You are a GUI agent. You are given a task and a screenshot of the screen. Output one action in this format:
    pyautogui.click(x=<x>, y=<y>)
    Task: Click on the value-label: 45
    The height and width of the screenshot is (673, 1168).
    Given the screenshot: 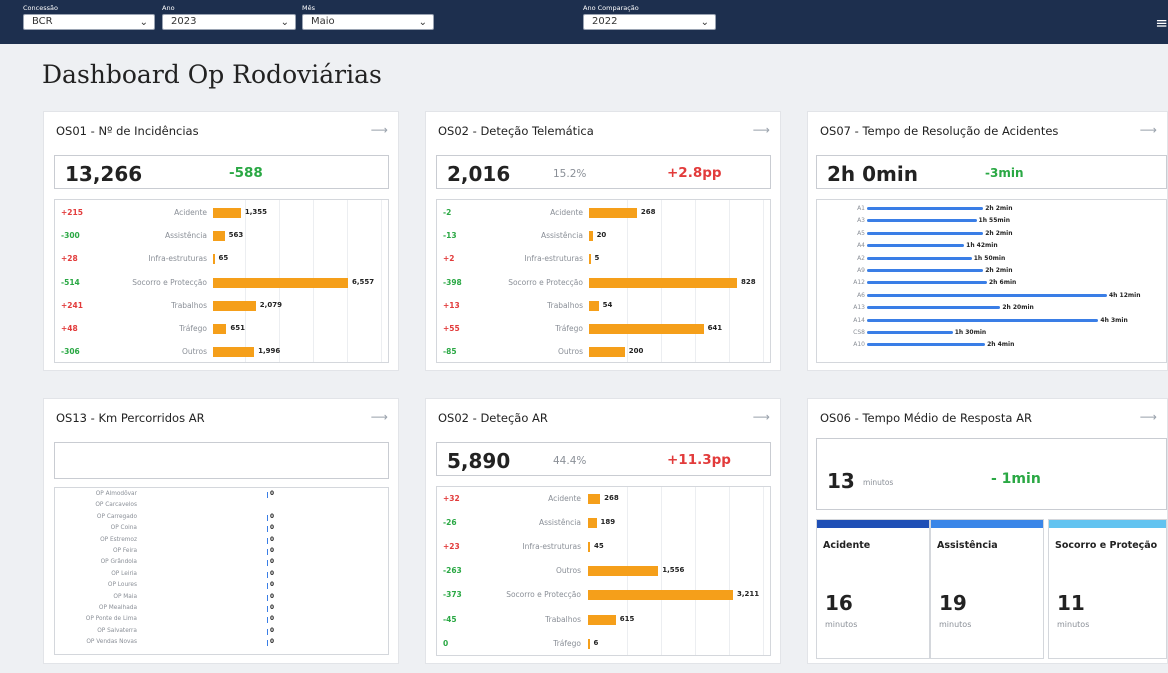 What is the action you would take?
    pyautogui.click(x=599, y=546)
    